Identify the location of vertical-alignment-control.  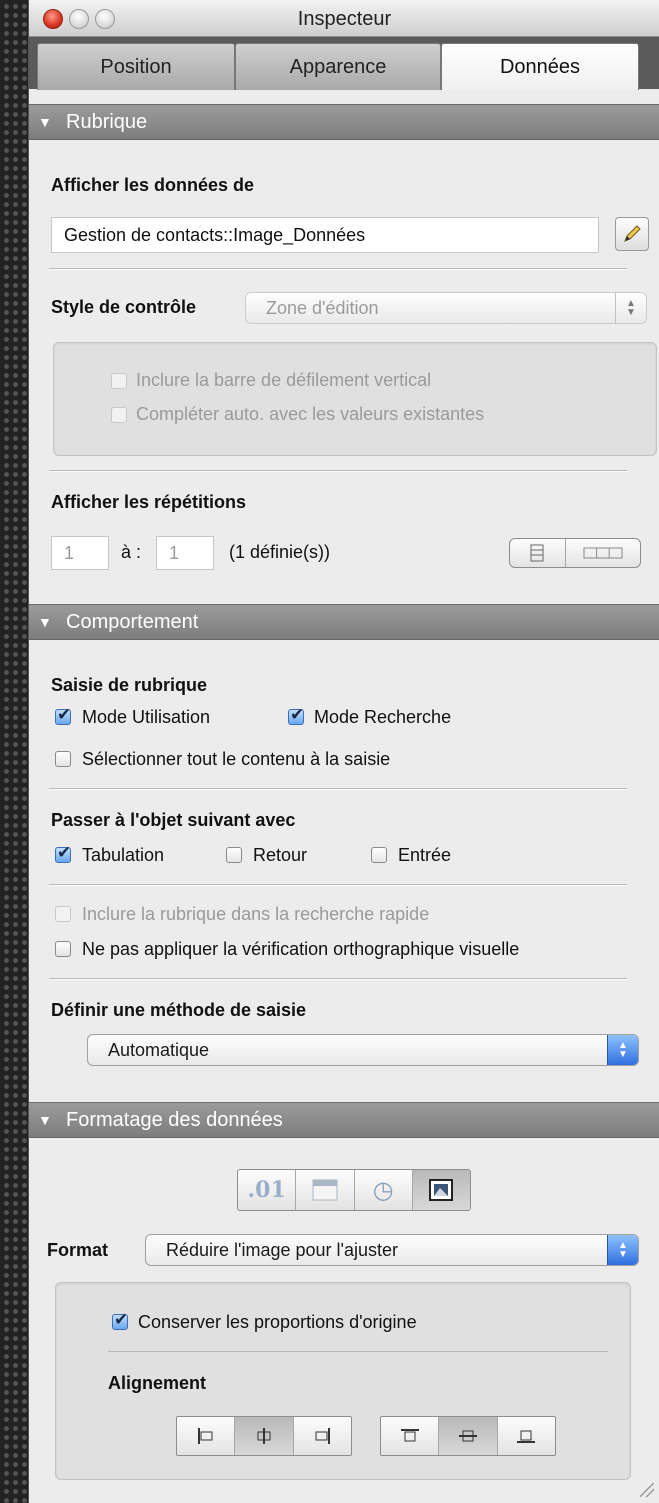
(468, 1436).